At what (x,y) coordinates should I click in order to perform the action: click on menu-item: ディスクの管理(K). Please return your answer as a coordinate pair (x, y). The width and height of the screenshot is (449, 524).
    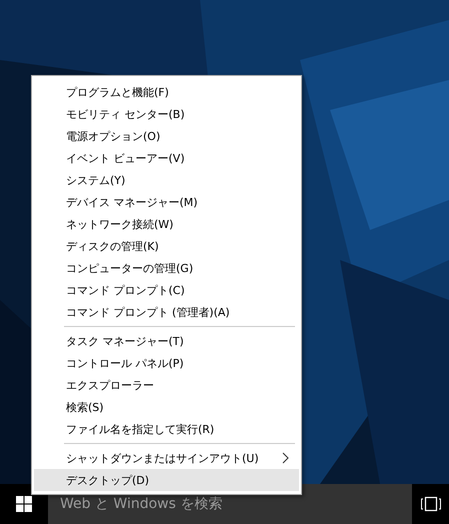
    Looking at the image, I should click on (166, 246).